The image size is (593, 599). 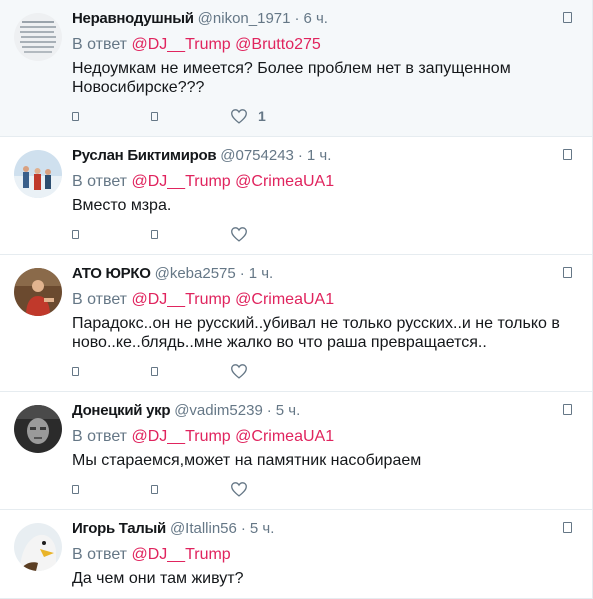 I want to click on user-name: Игорь Талый, so click(x=119, y=529).